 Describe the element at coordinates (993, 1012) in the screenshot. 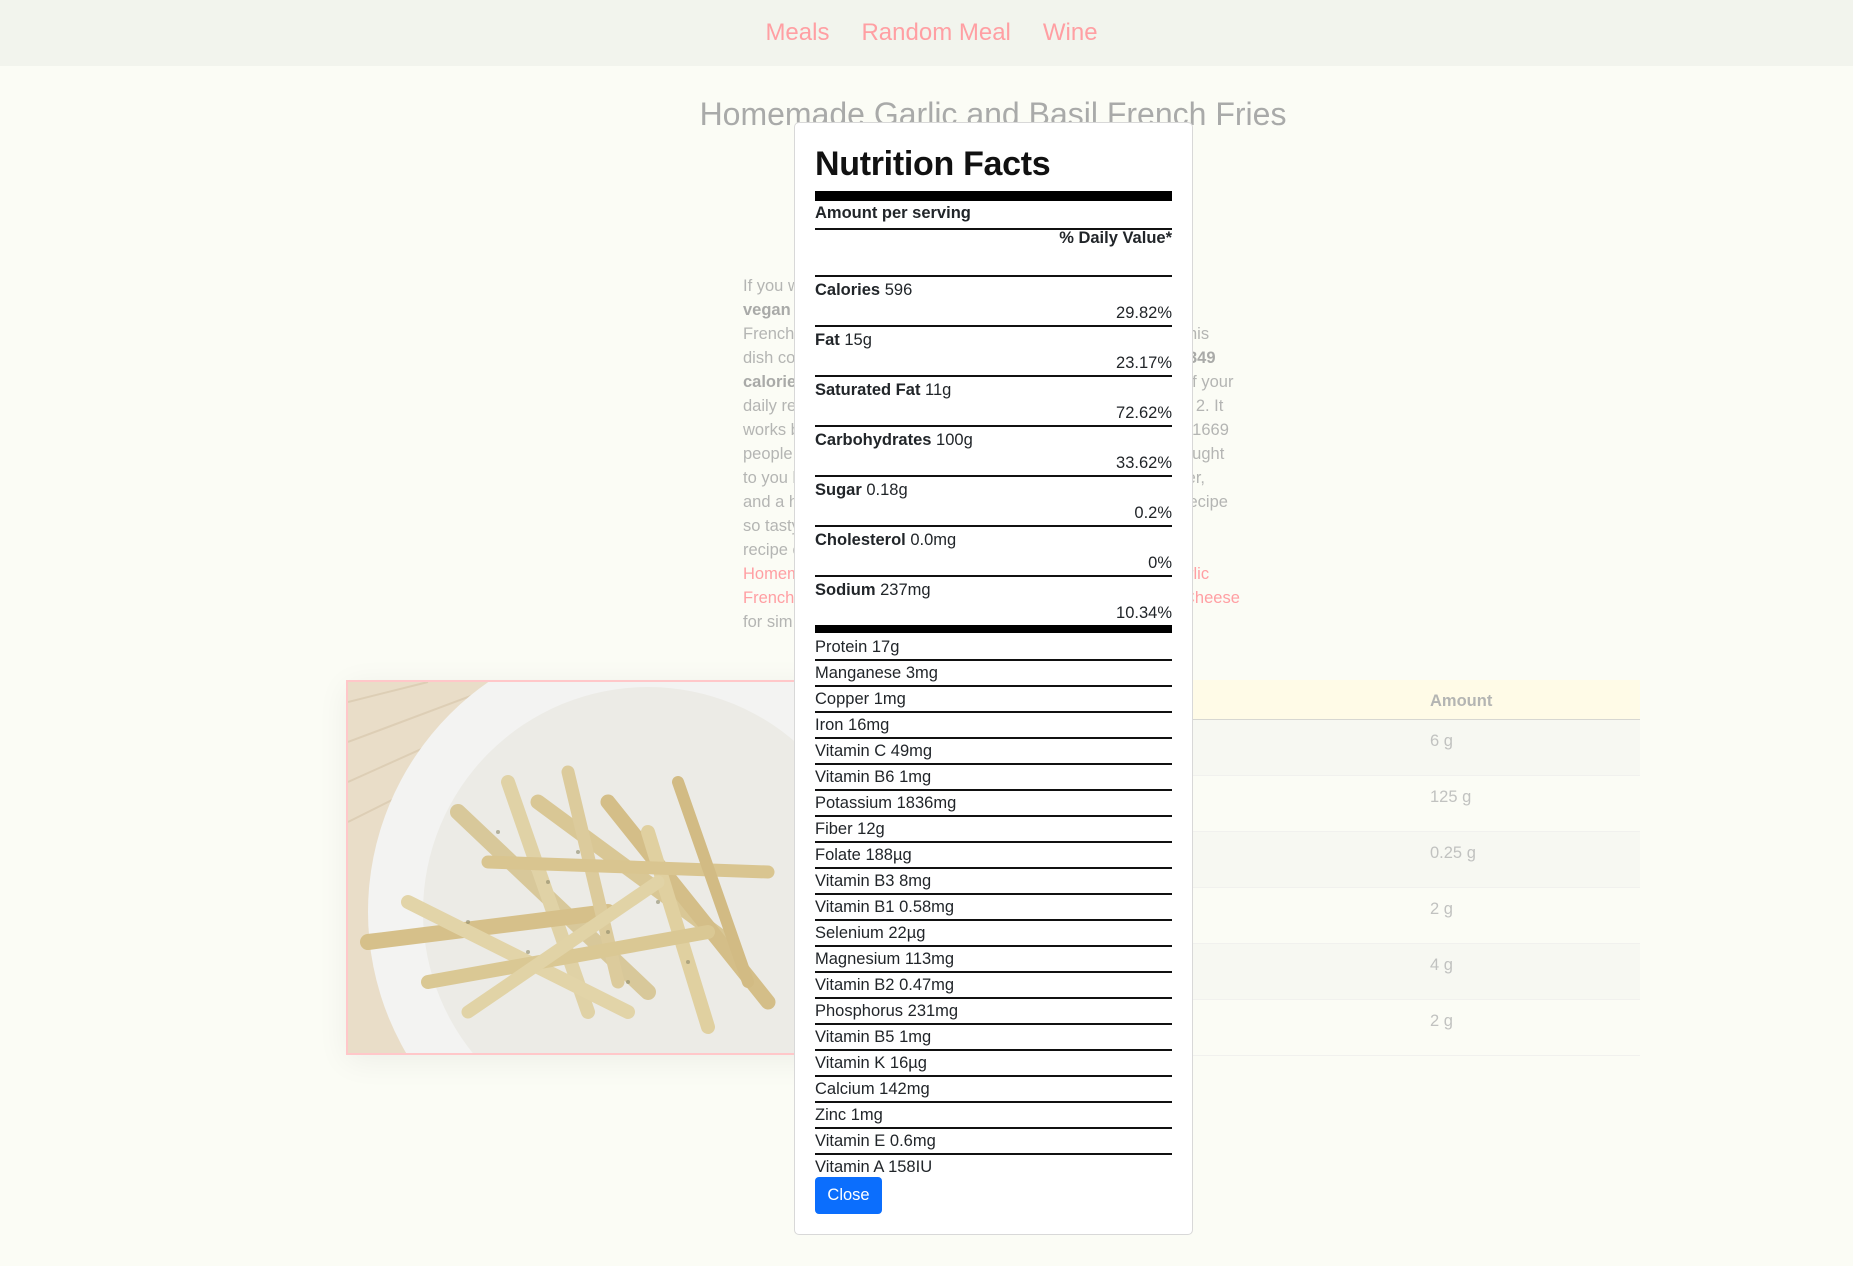

I see `list-item: Phosphorus 231mg` at that location.